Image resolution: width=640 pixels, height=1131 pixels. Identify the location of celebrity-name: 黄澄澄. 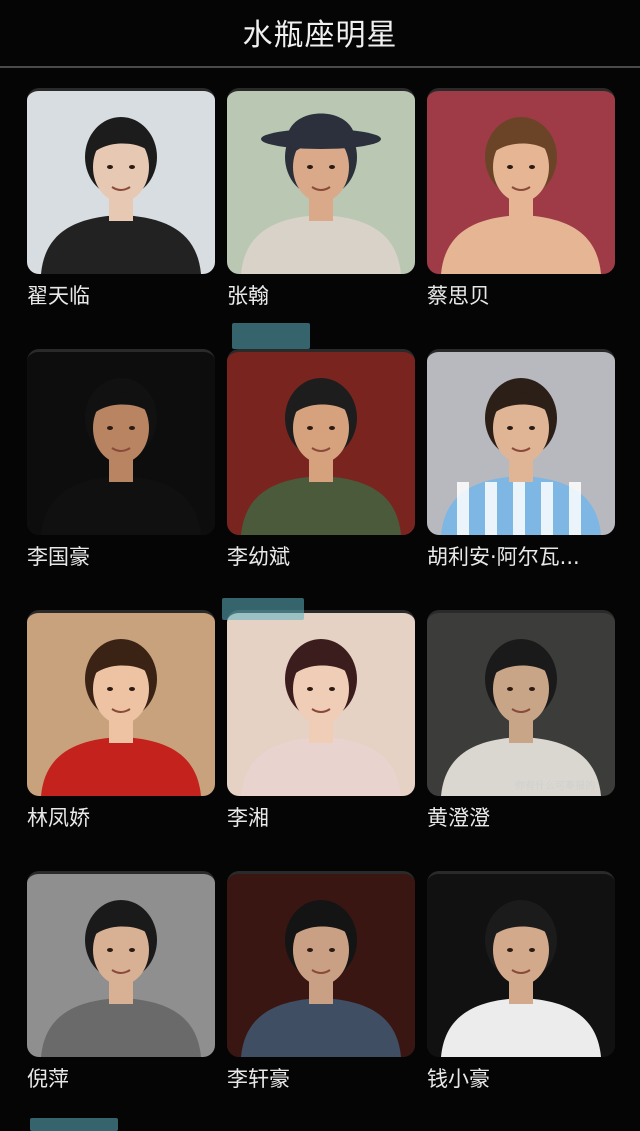
(521, 818).